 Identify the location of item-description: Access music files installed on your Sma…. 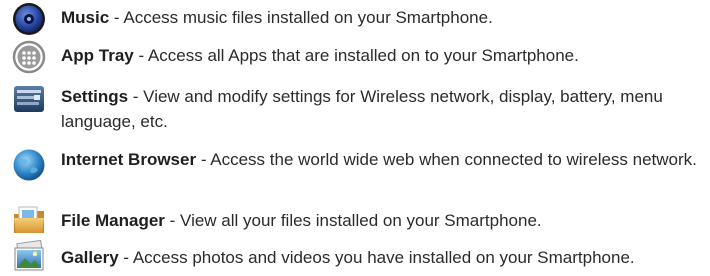
(308, 17).